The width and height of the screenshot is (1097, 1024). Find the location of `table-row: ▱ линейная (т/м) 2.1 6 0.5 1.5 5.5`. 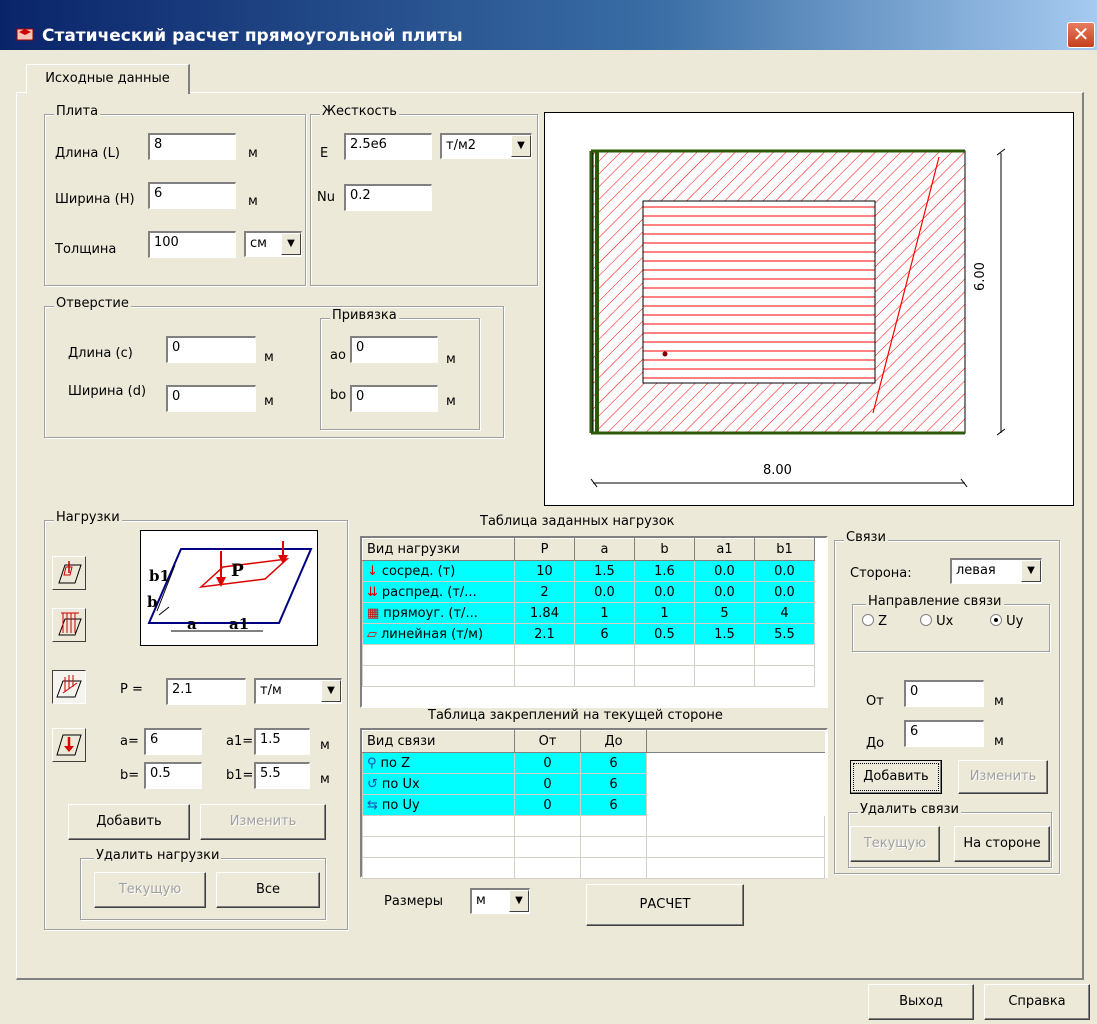

table-row: ▱ линейная (т/м) 2.1 6 0.5 1.5 5.5 is located at coordinates (588, 634).